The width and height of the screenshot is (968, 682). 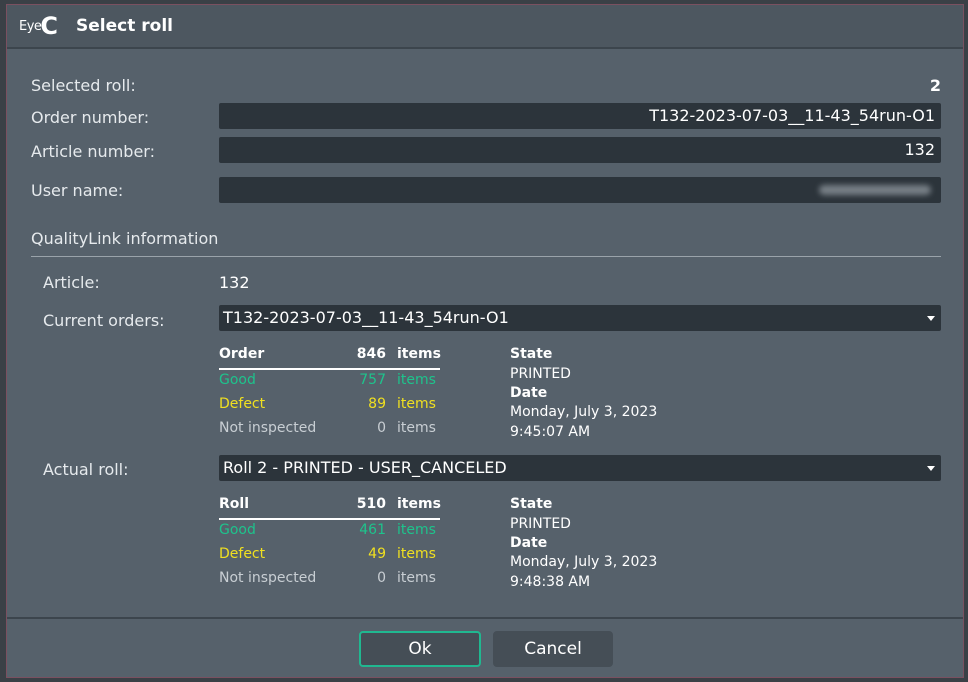 I want to click on order-time-value: 9:45:07 AM, so click(x=550, y=432).